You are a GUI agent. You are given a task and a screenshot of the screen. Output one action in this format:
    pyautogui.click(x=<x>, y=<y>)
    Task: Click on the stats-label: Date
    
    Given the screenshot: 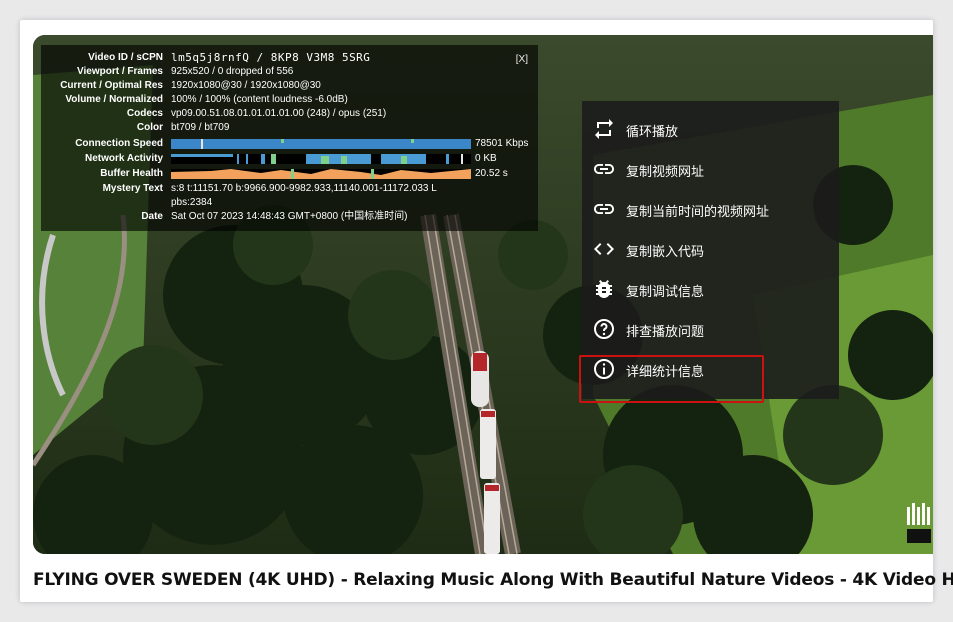 What is the action you would take?
    pyautogui.click(x=152, y=216)
    